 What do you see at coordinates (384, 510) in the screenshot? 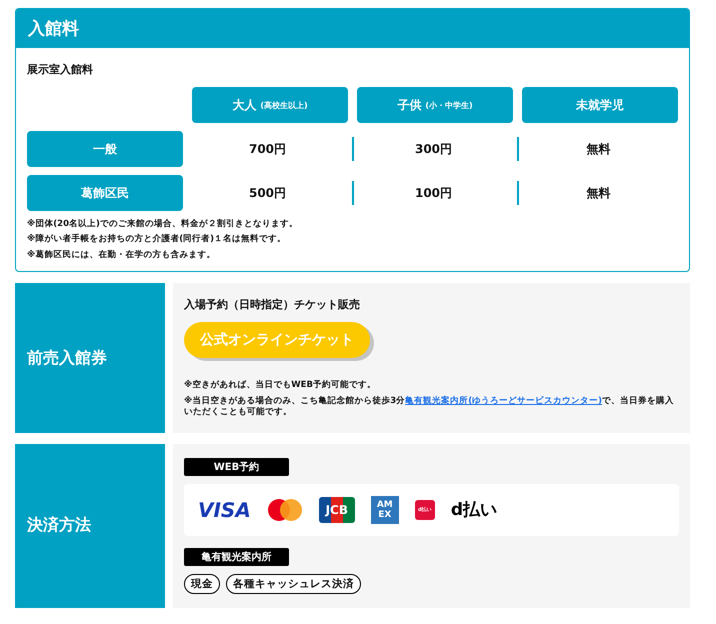
I see `amex-logo: AM EX` at bounding box center [384, 510].